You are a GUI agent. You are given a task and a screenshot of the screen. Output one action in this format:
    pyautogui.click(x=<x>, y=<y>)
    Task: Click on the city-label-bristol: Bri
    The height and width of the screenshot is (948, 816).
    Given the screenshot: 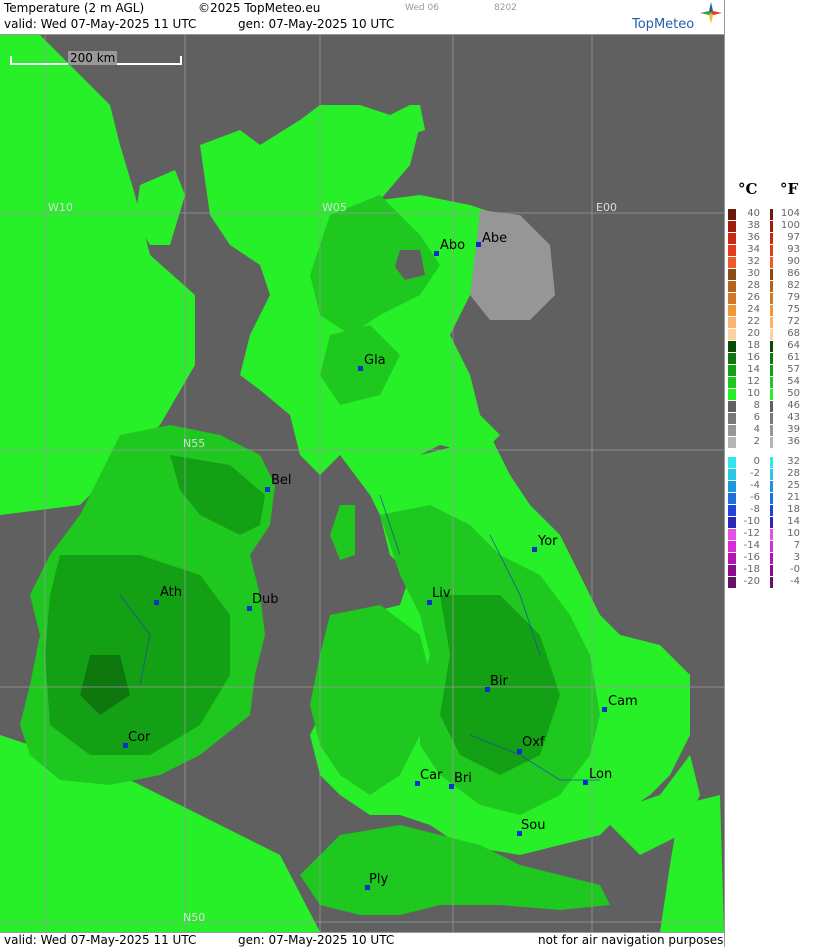 What is the action you would take?
    pyautogui.click(x=463, y=778)
    